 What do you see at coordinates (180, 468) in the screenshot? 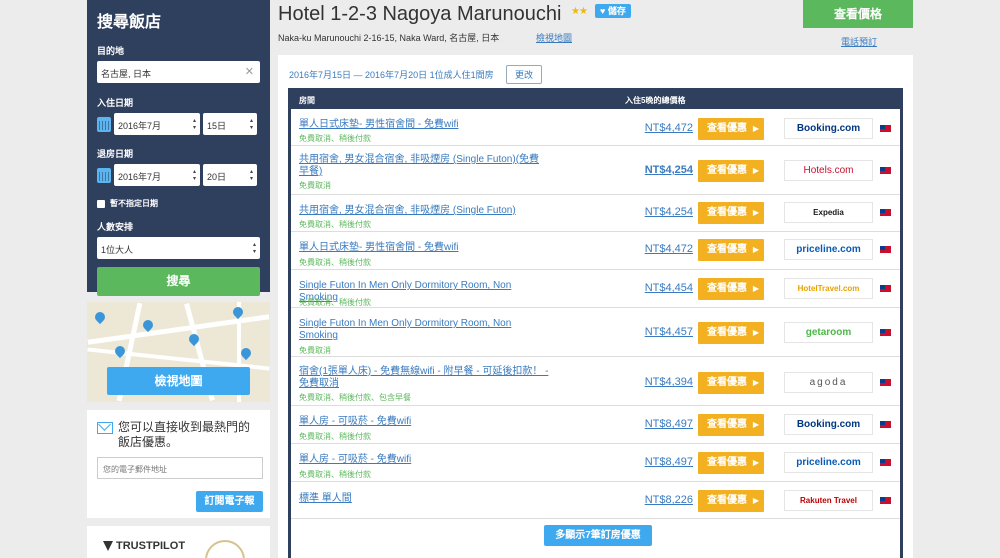
I see `email-input: 您的電子郵件地址` at bounding box center [180, 468].